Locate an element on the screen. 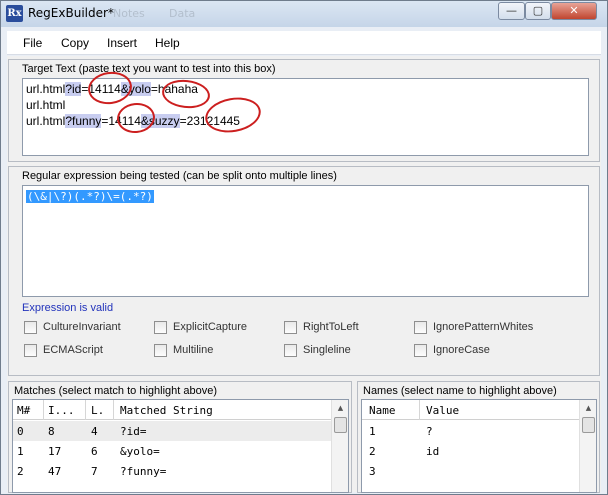 This screenshot has width=608, height=495. menu-insert: Insert is located at coordinates (122, 43).